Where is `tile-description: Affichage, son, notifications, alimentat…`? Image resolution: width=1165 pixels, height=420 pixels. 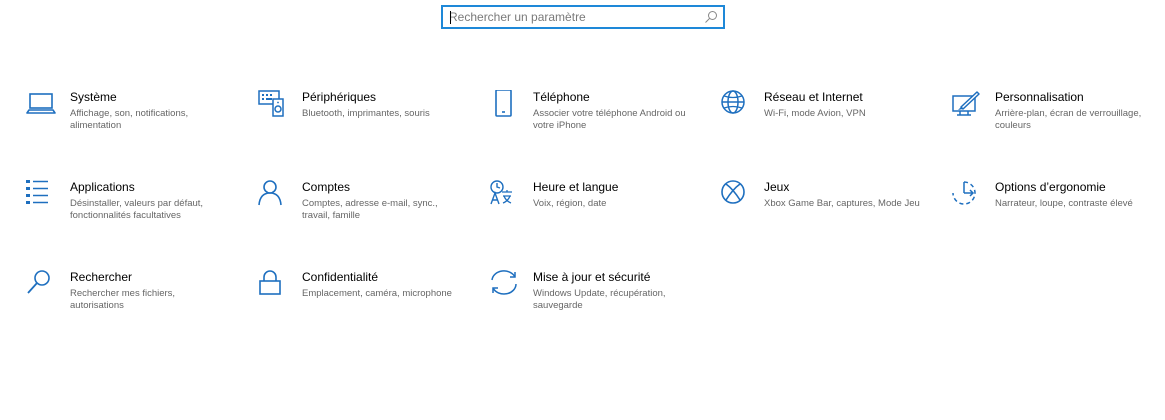
tile-description: Affichage, son, notifications, alimentat… is located at coordinates (129, 119).